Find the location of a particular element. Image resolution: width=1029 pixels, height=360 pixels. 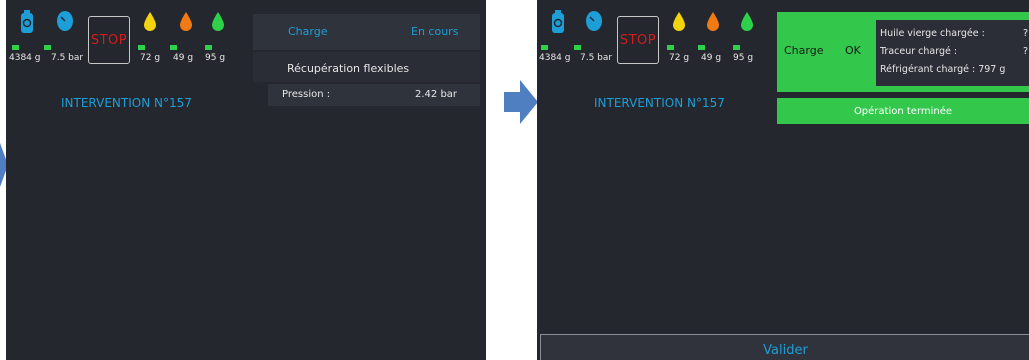

charge-status: OK is located at coordinates (853, 50).